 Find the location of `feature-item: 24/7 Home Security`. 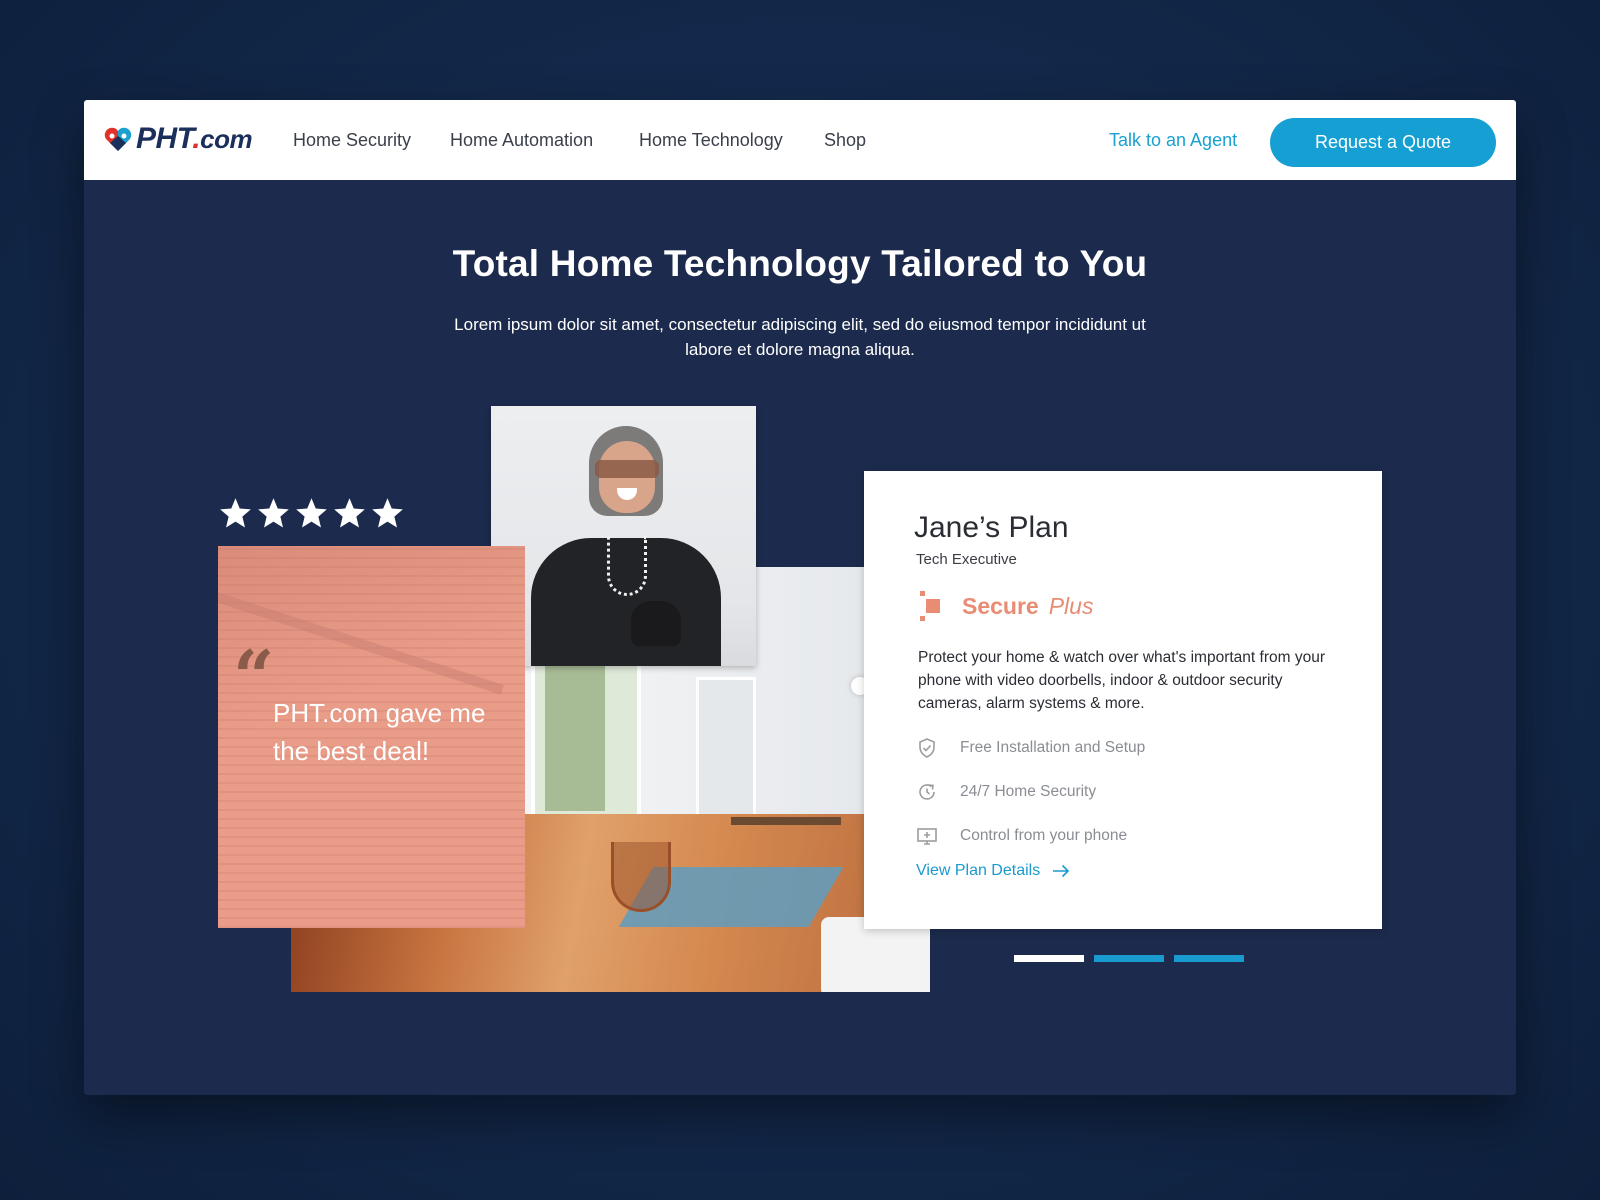

feature-item: 24/7 Home Security is located at coordinates (1030, 792).